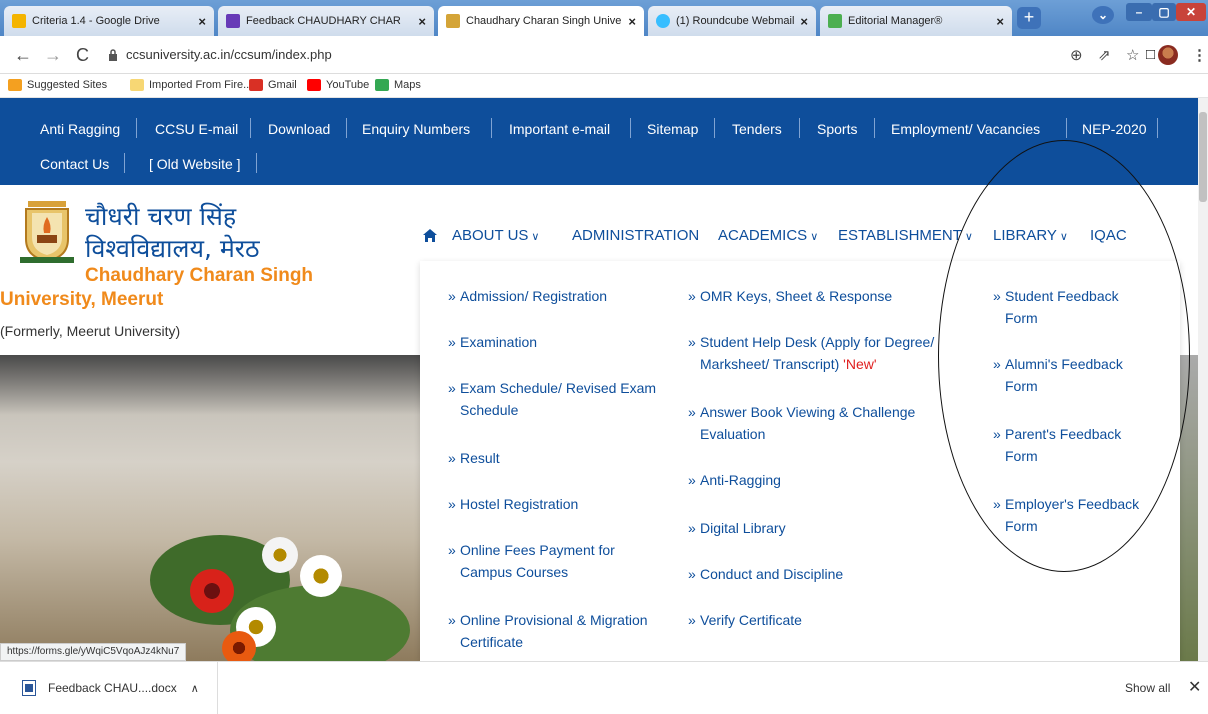 This screenshot has height=714, width=1208. I want to click on mainnav-iqac: IQAC, so click(1108, 235).